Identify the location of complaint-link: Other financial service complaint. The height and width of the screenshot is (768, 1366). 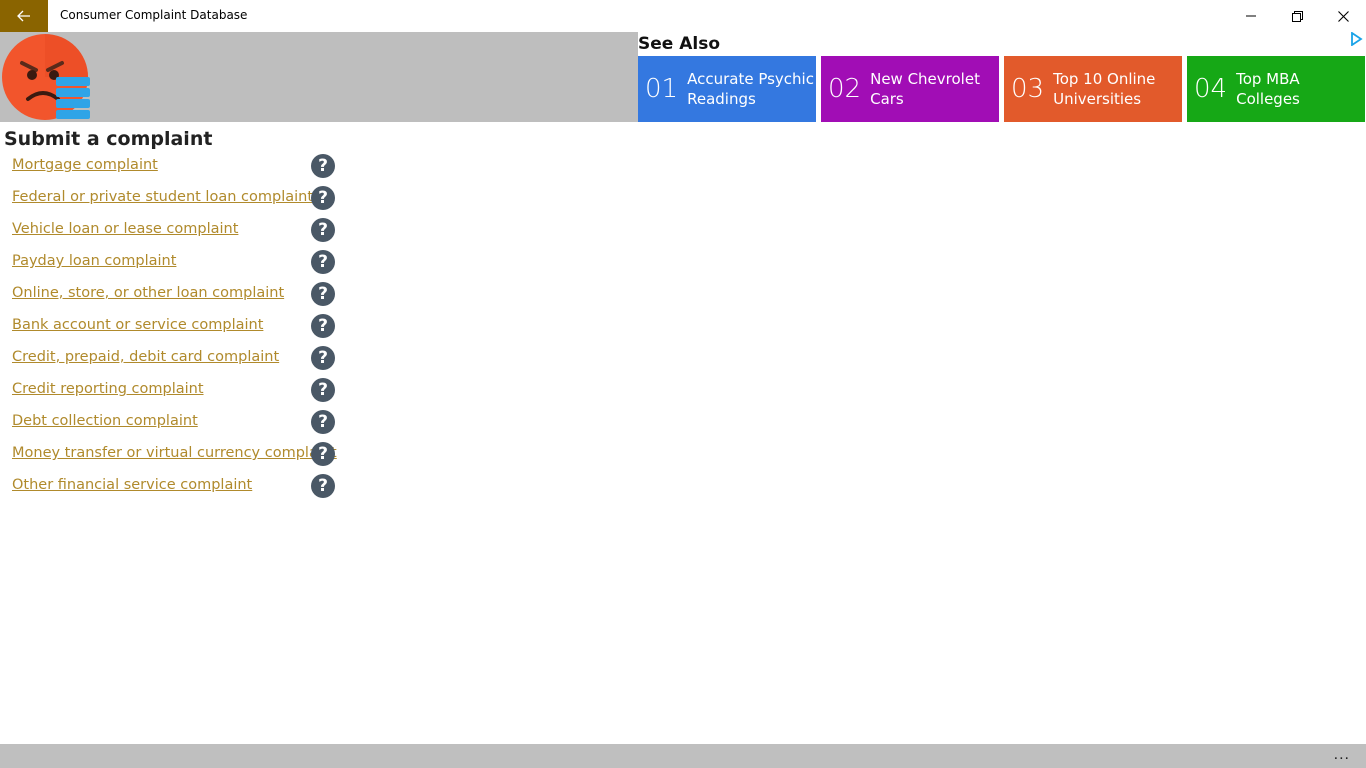
(132, 485).